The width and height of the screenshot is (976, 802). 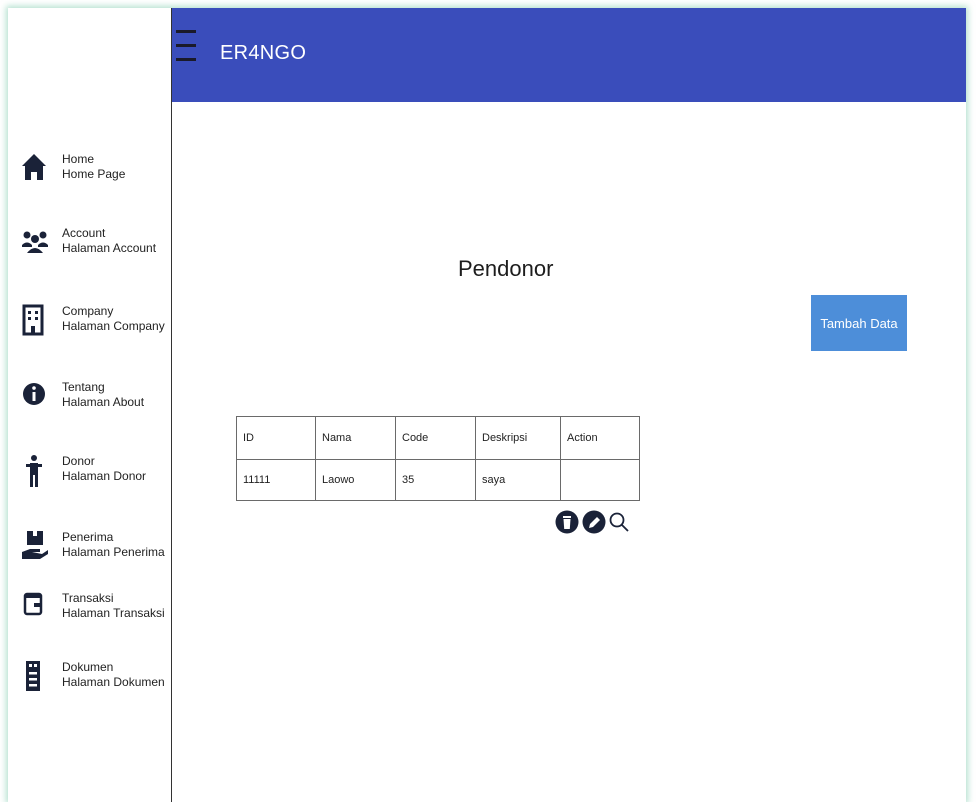 I want to click on sidebar-item-tentang: Tentang Halaman About, so click(x=96, y=406).